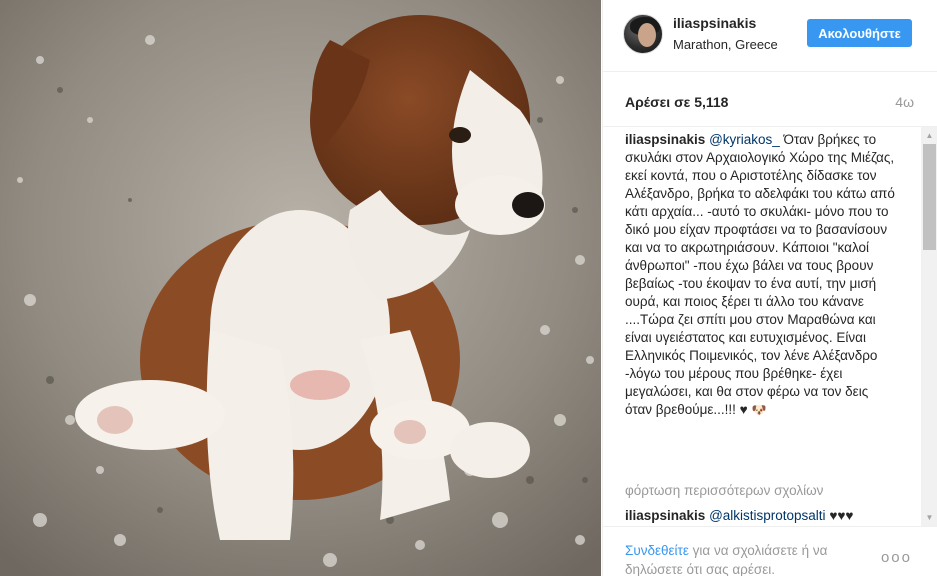  I want to click on likes-count: Αρέσει σε 5,118, so click(676, 102).